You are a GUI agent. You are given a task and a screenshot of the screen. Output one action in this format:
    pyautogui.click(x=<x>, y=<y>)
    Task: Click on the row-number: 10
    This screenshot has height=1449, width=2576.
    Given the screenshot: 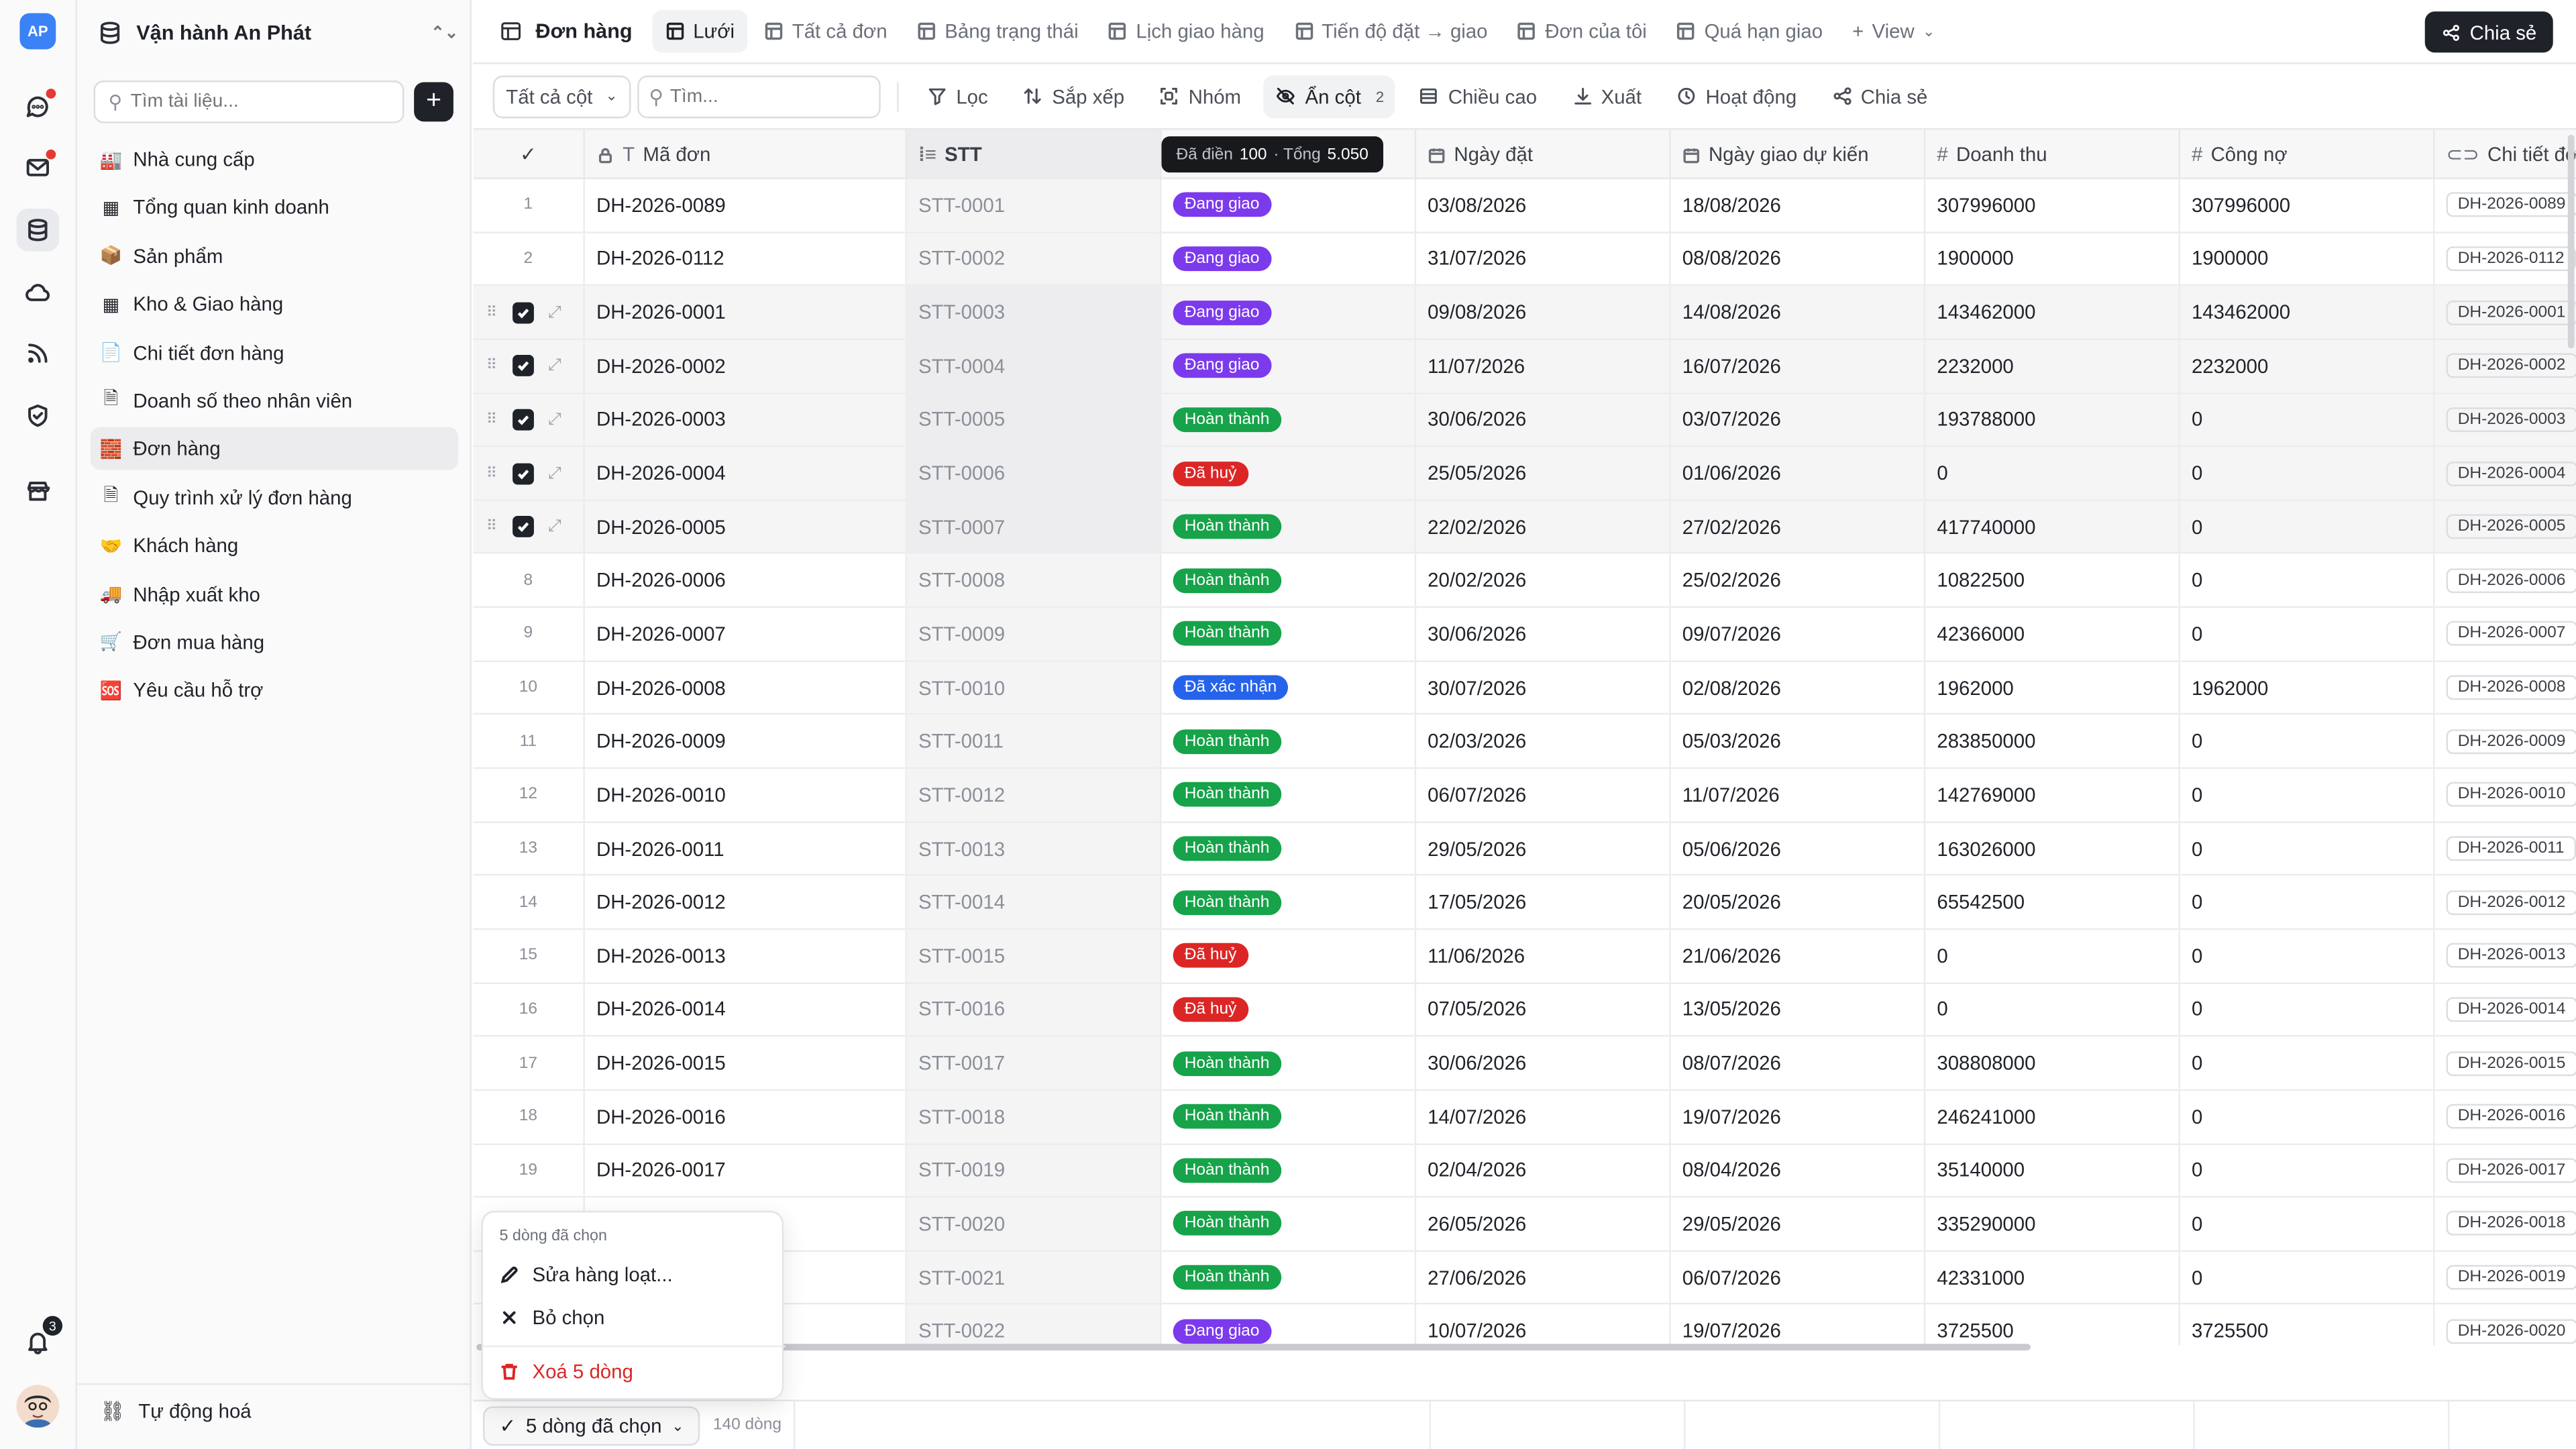 What is the action you would take?
    pyautogui.click(x=529, y=687)
    